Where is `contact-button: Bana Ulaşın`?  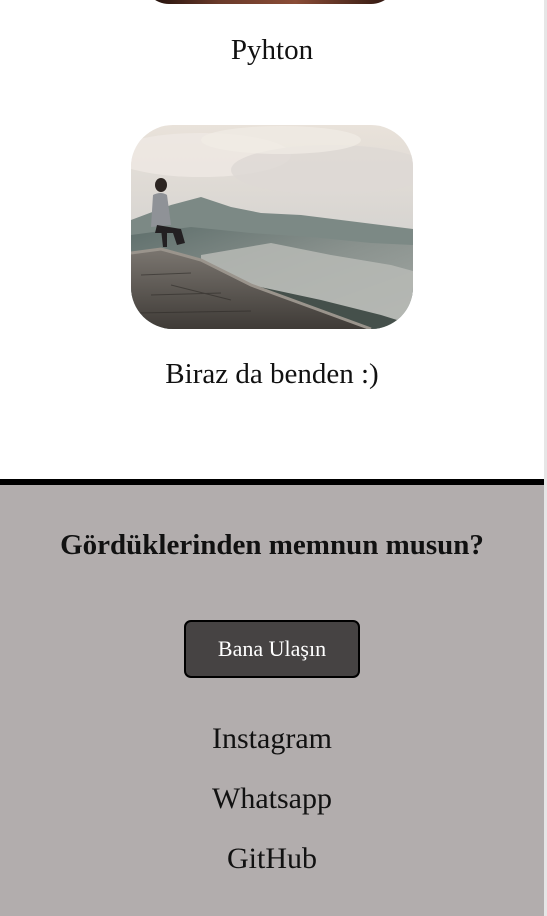
contact-button: Bana Ulaşın is located at coordinates (272, 649).